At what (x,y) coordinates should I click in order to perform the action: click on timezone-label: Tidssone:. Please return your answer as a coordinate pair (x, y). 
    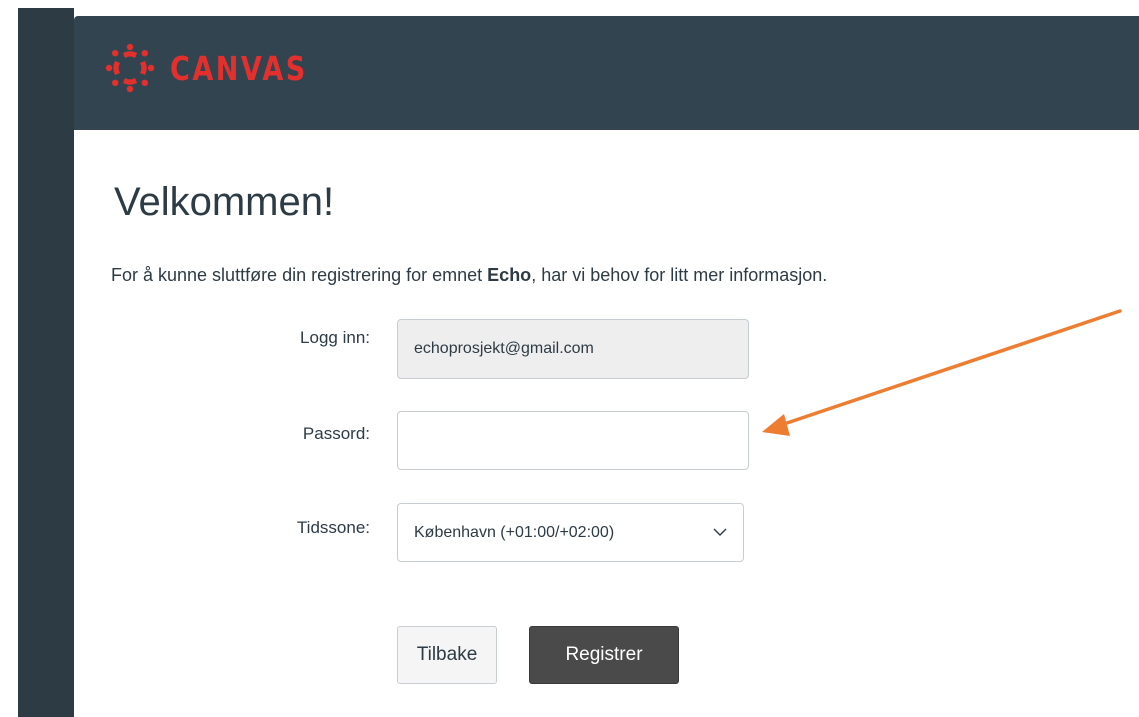
    Looking at the image, I should click on (333, 527).